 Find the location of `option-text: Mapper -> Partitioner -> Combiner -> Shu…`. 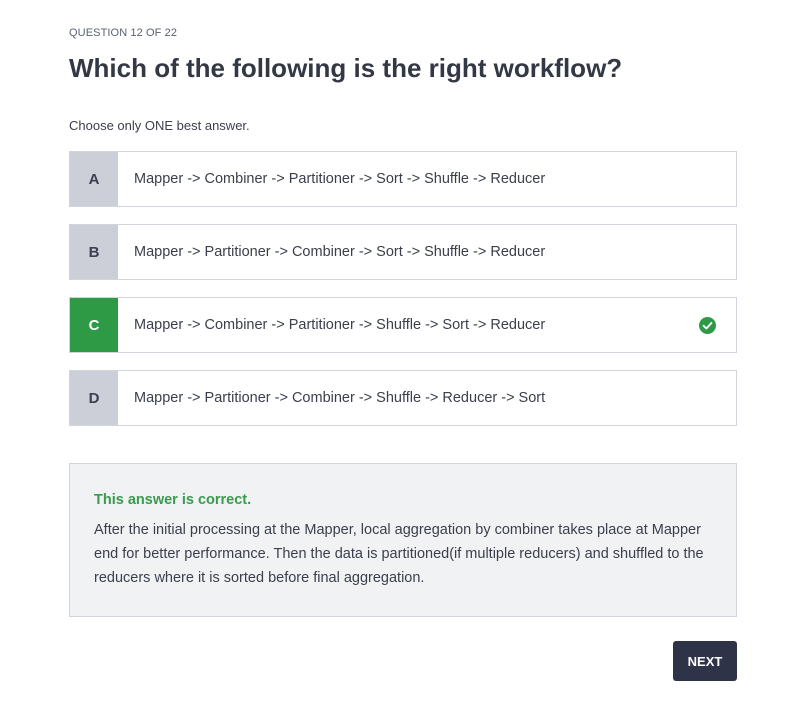

option-text: Mapper -> Partitioner -> Combiner -> Shu… is located at coordinates (340, 398).